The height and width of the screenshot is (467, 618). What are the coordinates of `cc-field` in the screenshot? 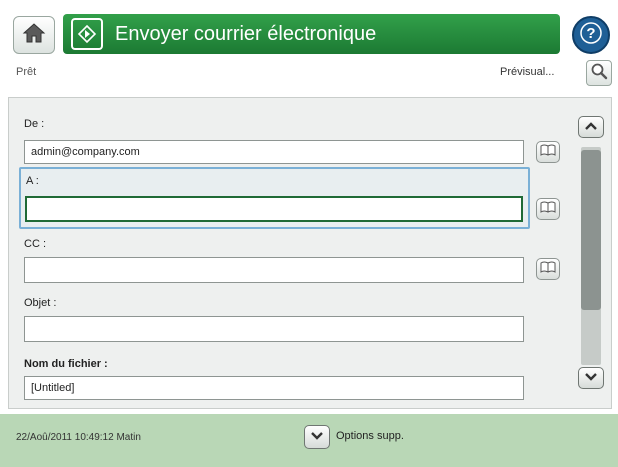 It's located at (274, 270).